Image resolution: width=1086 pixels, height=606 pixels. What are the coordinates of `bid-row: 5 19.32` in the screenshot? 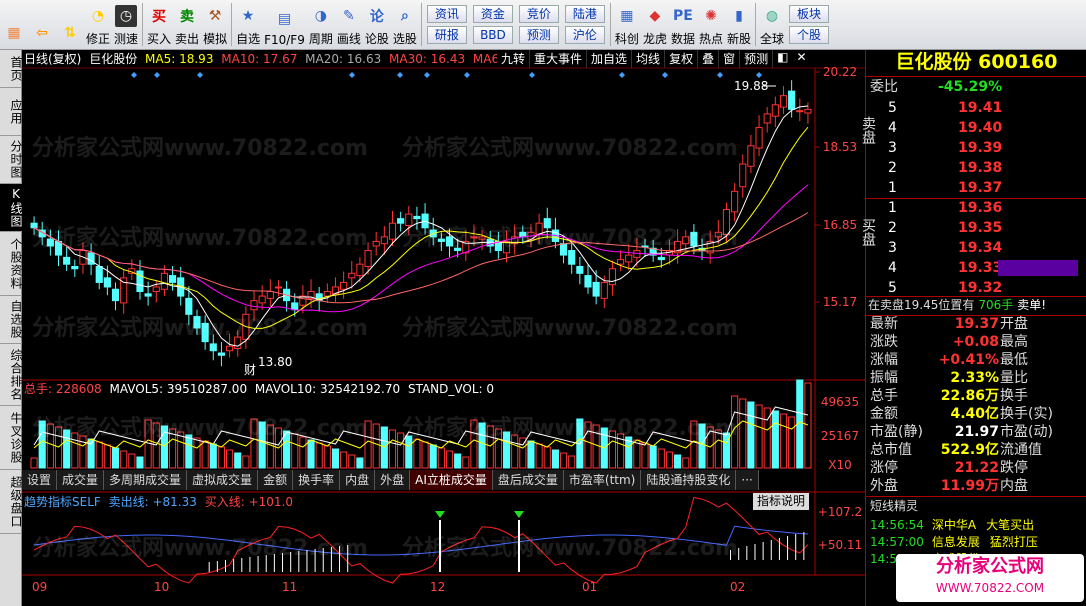 It's located at (976, 288).